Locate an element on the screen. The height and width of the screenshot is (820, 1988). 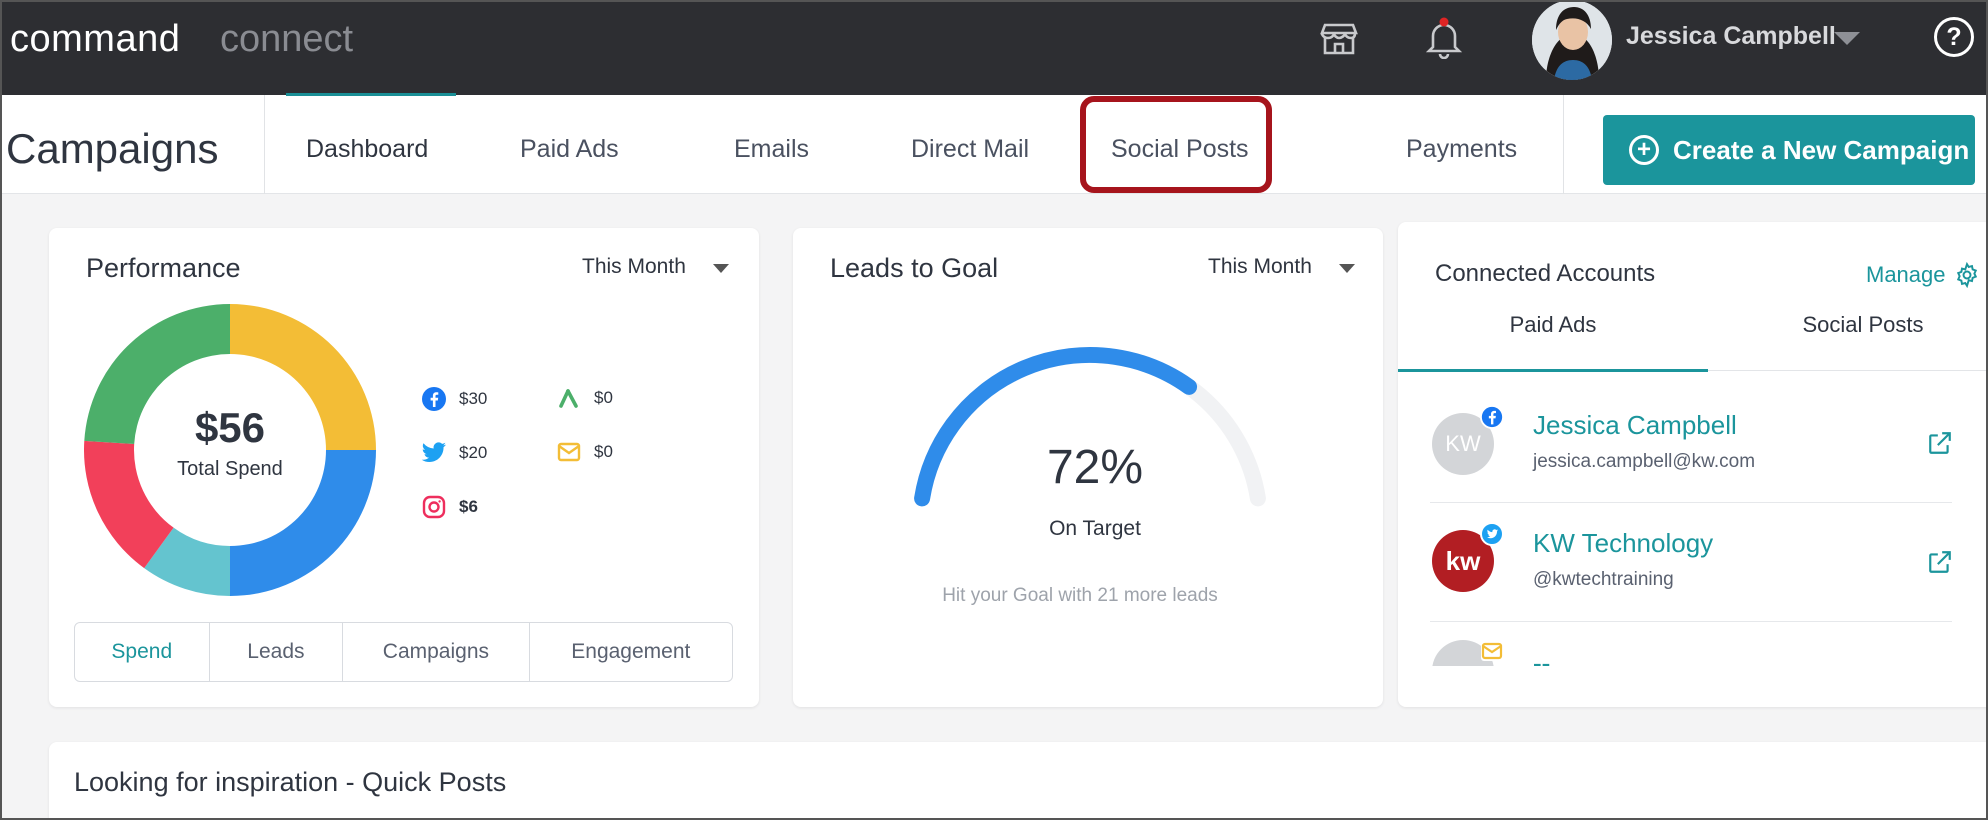
segment-leads: Leads is located at coordinates (277, 652).